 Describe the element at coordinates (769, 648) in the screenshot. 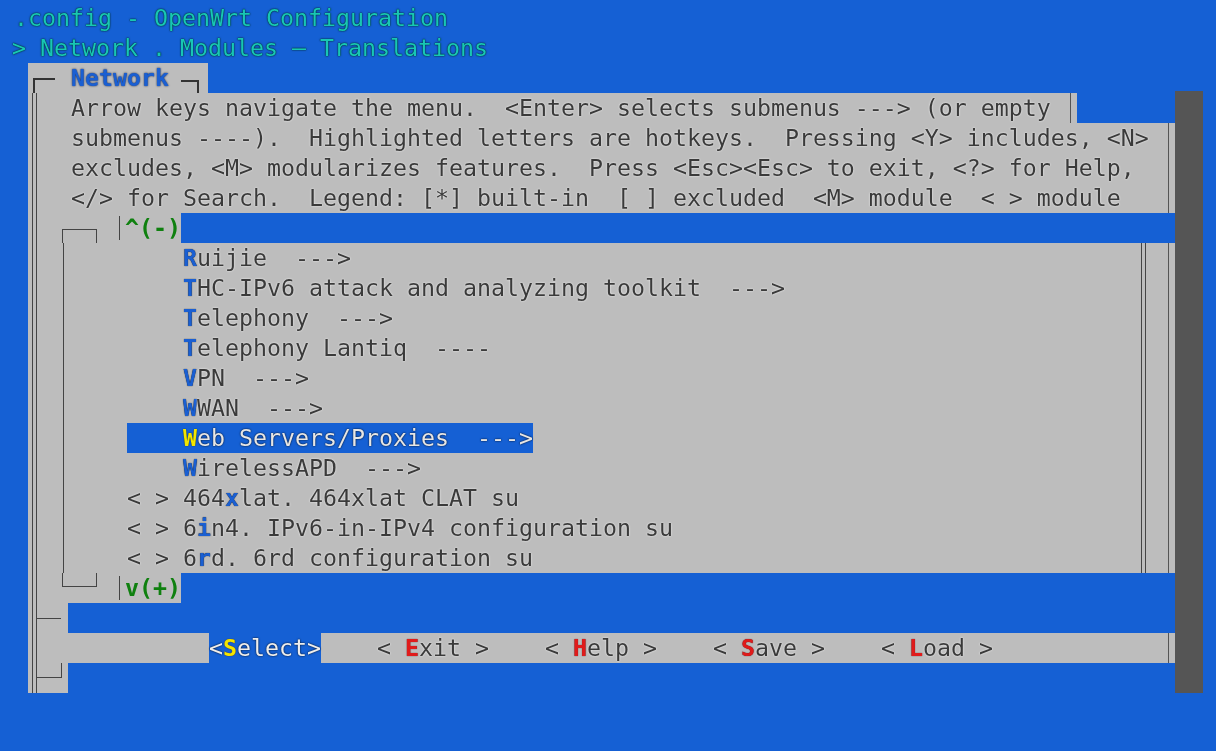

I see `dialog-button: < Save >` at that location.